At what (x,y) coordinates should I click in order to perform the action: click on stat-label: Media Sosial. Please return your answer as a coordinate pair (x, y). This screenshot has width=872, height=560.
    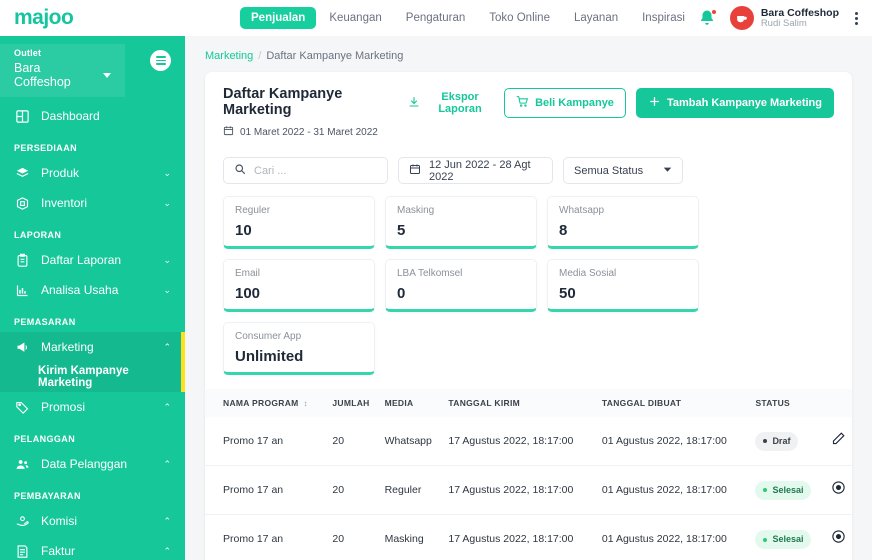
    Looking at the image, I should click on (588, 273).